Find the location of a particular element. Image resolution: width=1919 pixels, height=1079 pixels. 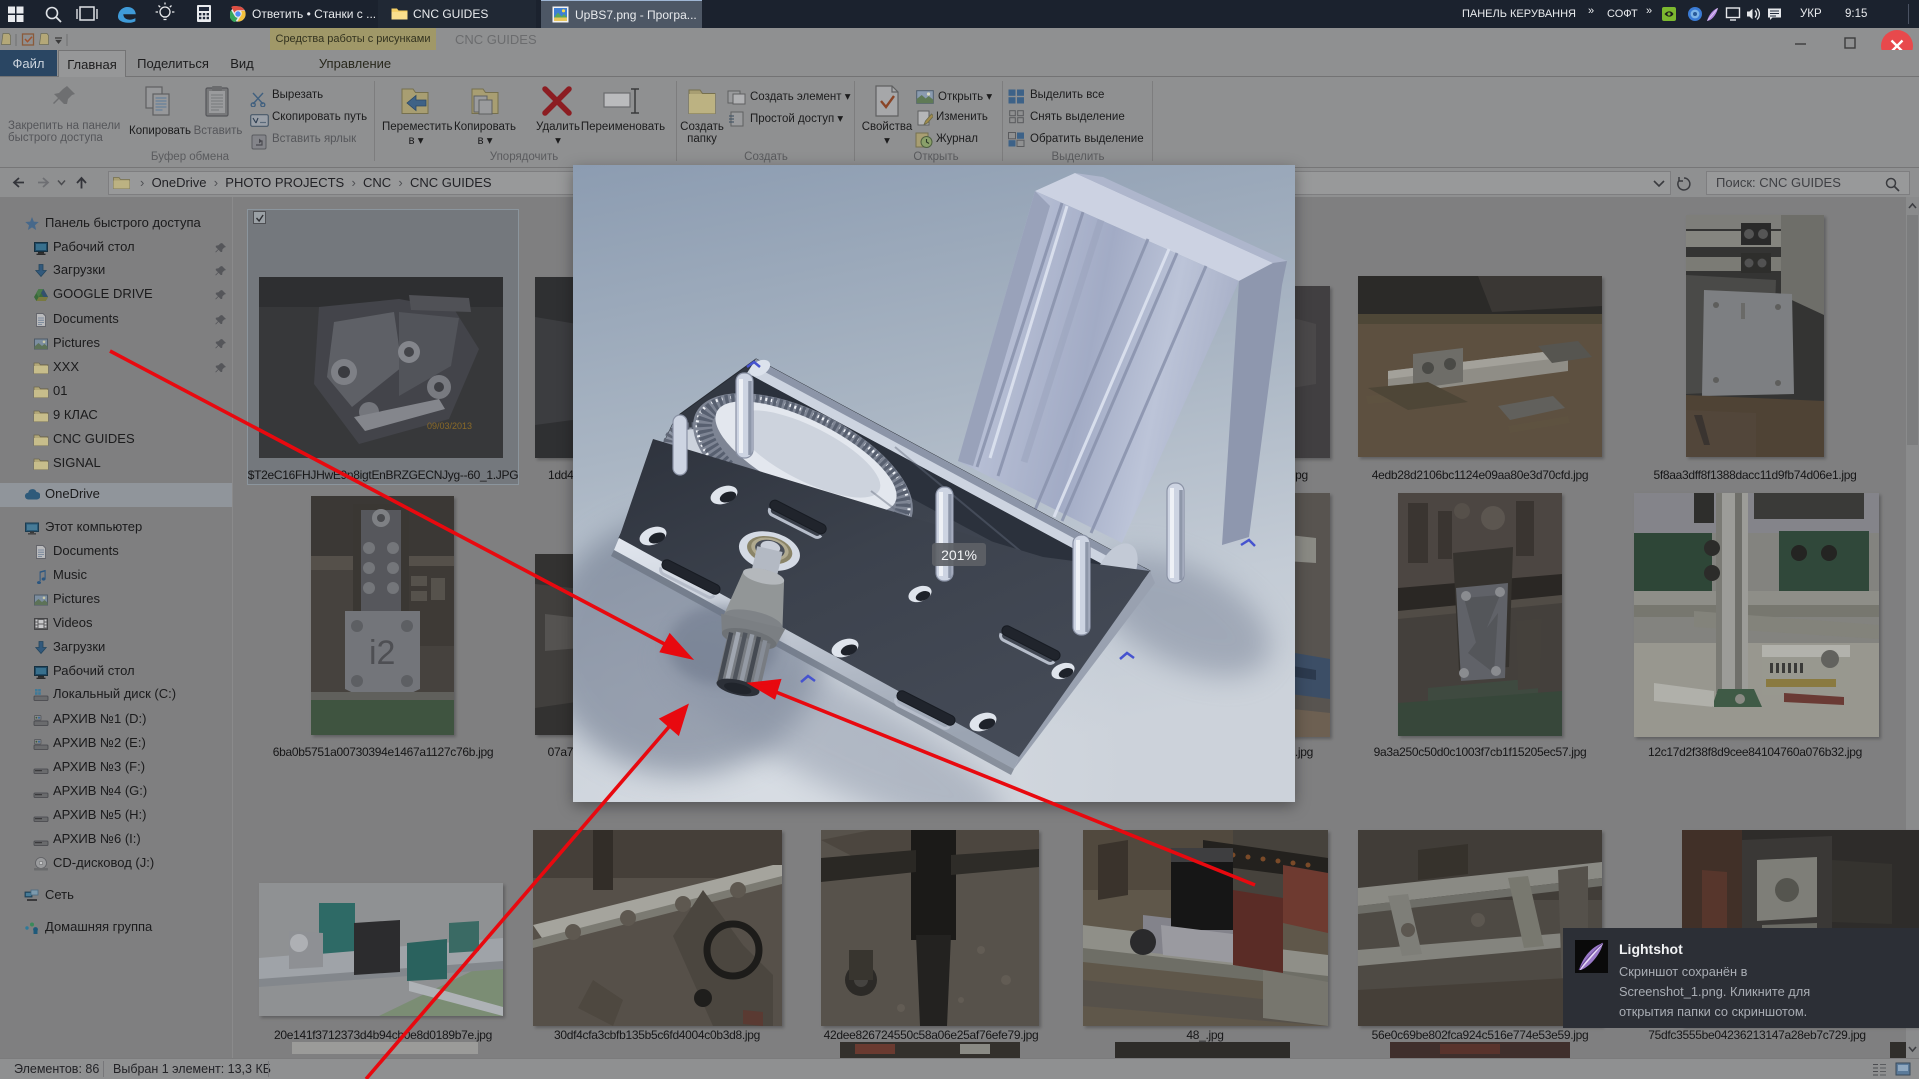

svg-text: 09/03/2013 is located at coordinates (449, 426).